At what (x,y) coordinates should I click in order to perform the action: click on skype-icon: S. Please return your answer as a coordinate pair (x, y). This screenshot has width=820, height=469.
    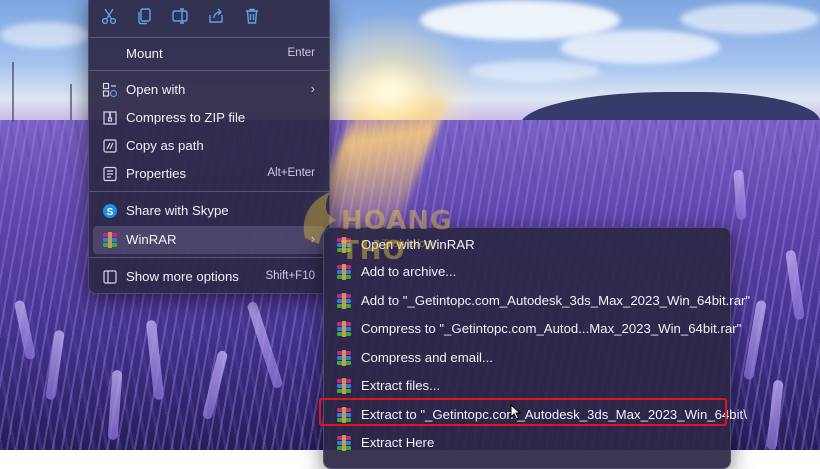
    Looking at the image, I should click on (110, 211).